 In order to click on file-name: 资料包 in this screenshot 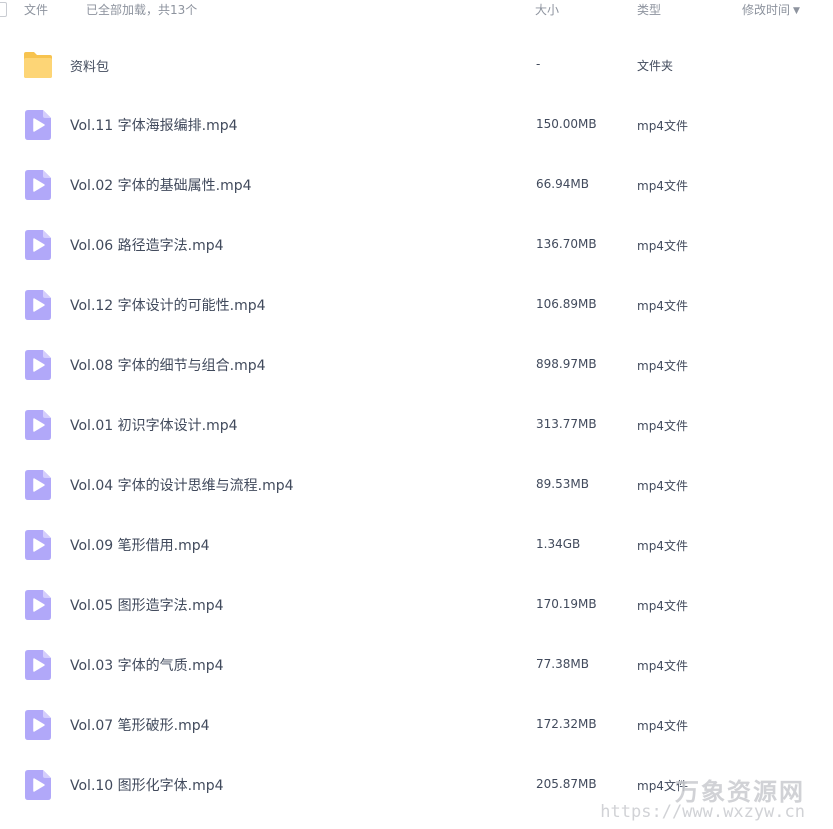, I will do `click(89, 65)`.